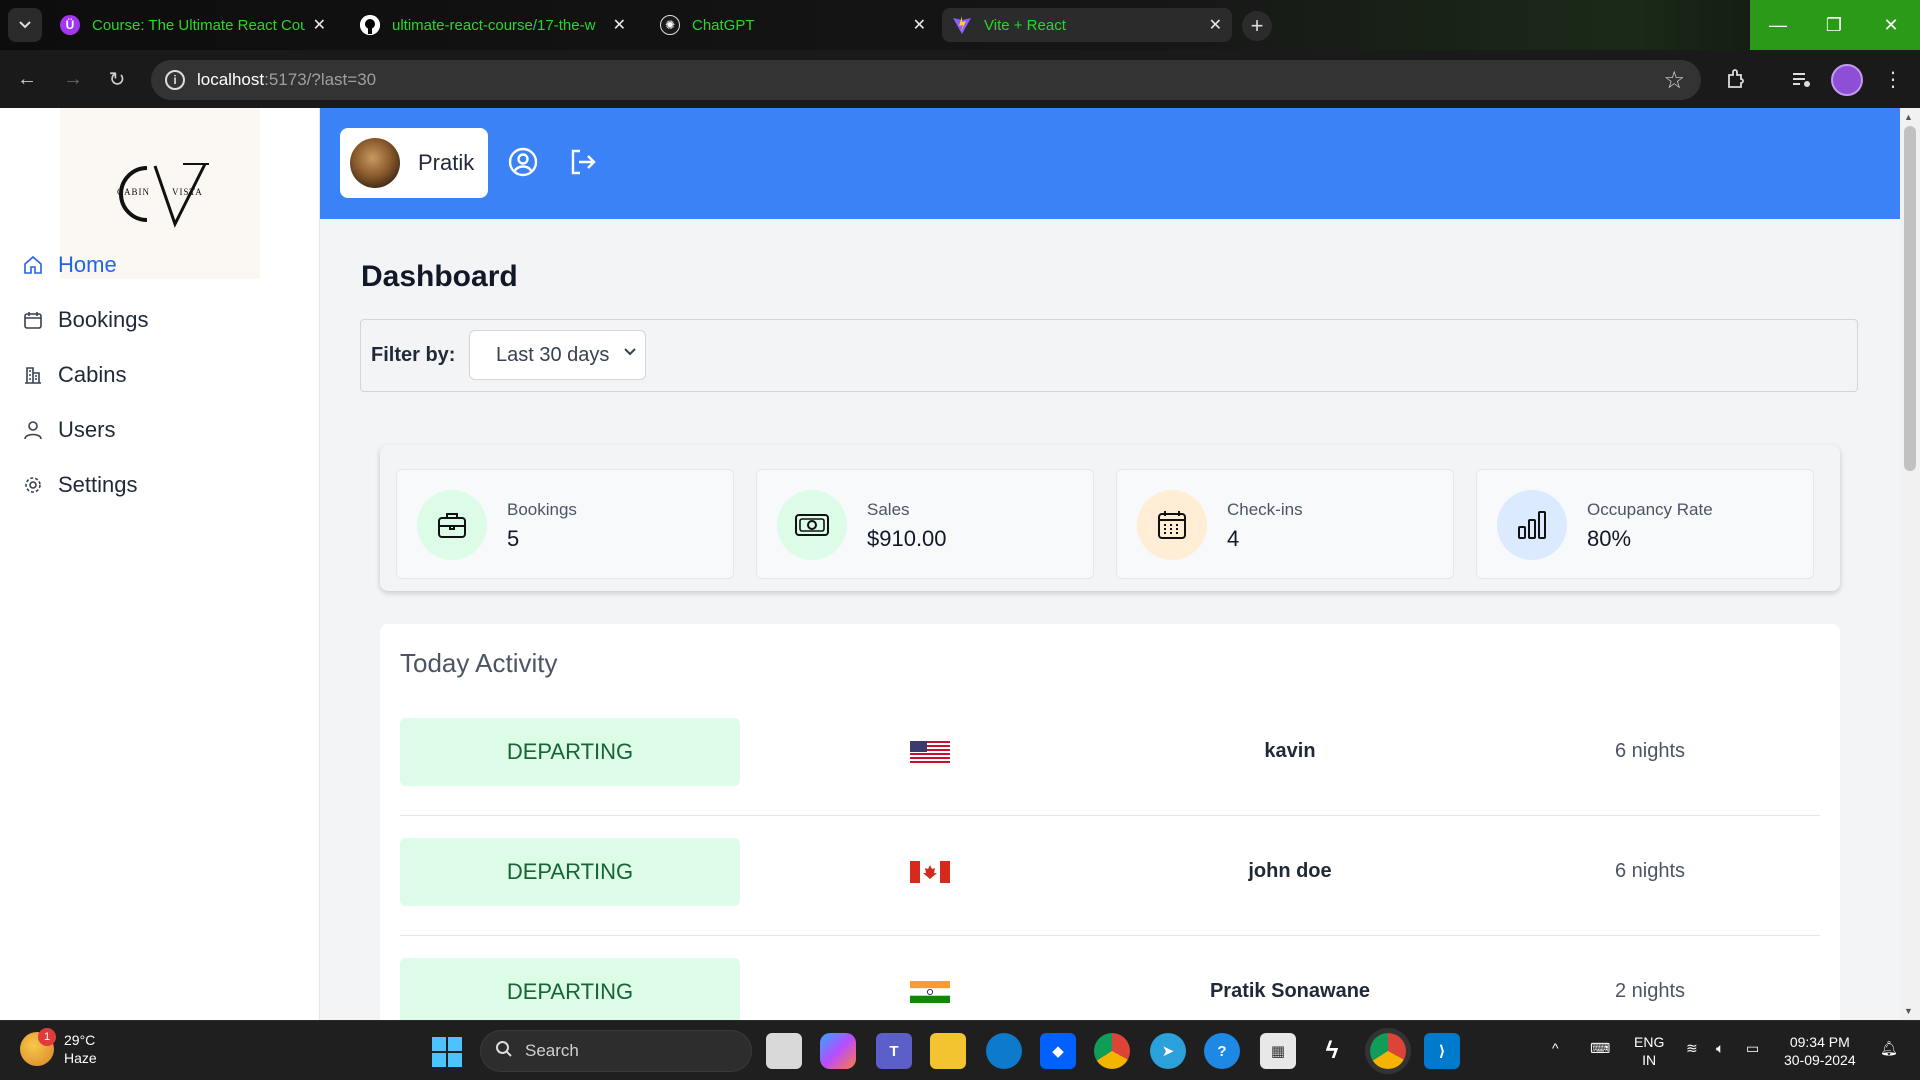 This screenshot has width=1920, height=1080. What do you see at coordinates (1649, 1051) in the screenshot?
I see `language-indicator: ENG IN` at bounding box center [1649, 1051].